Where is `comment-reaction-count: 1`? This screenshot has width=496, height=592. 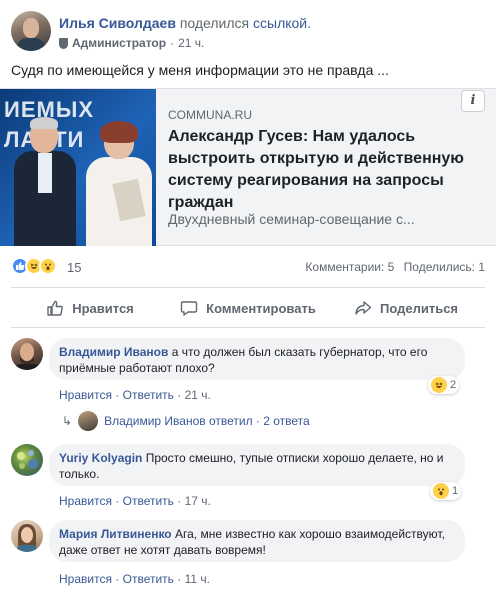 comment-reaction-count: 1 is located at coordinates (455, 491).